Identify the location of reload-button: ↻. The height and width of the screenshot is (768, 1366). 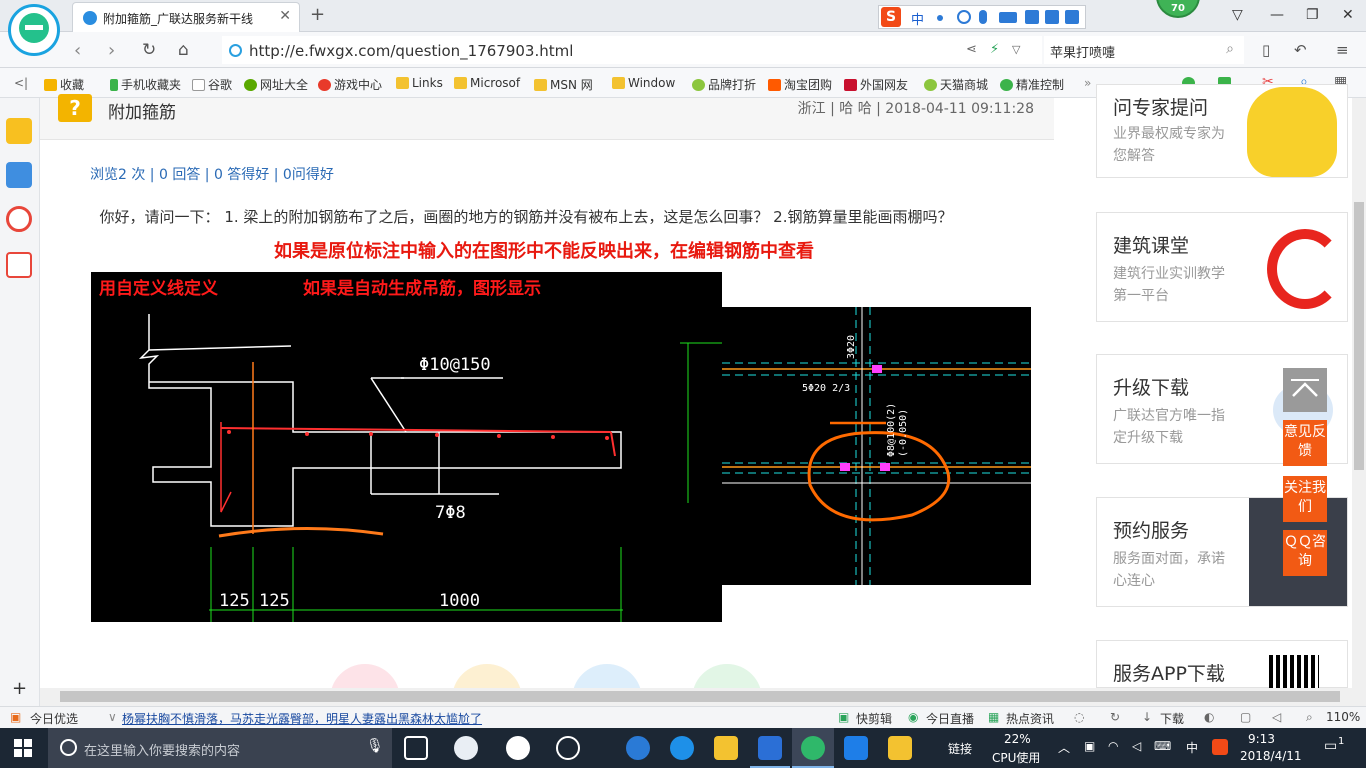
(149, 50).